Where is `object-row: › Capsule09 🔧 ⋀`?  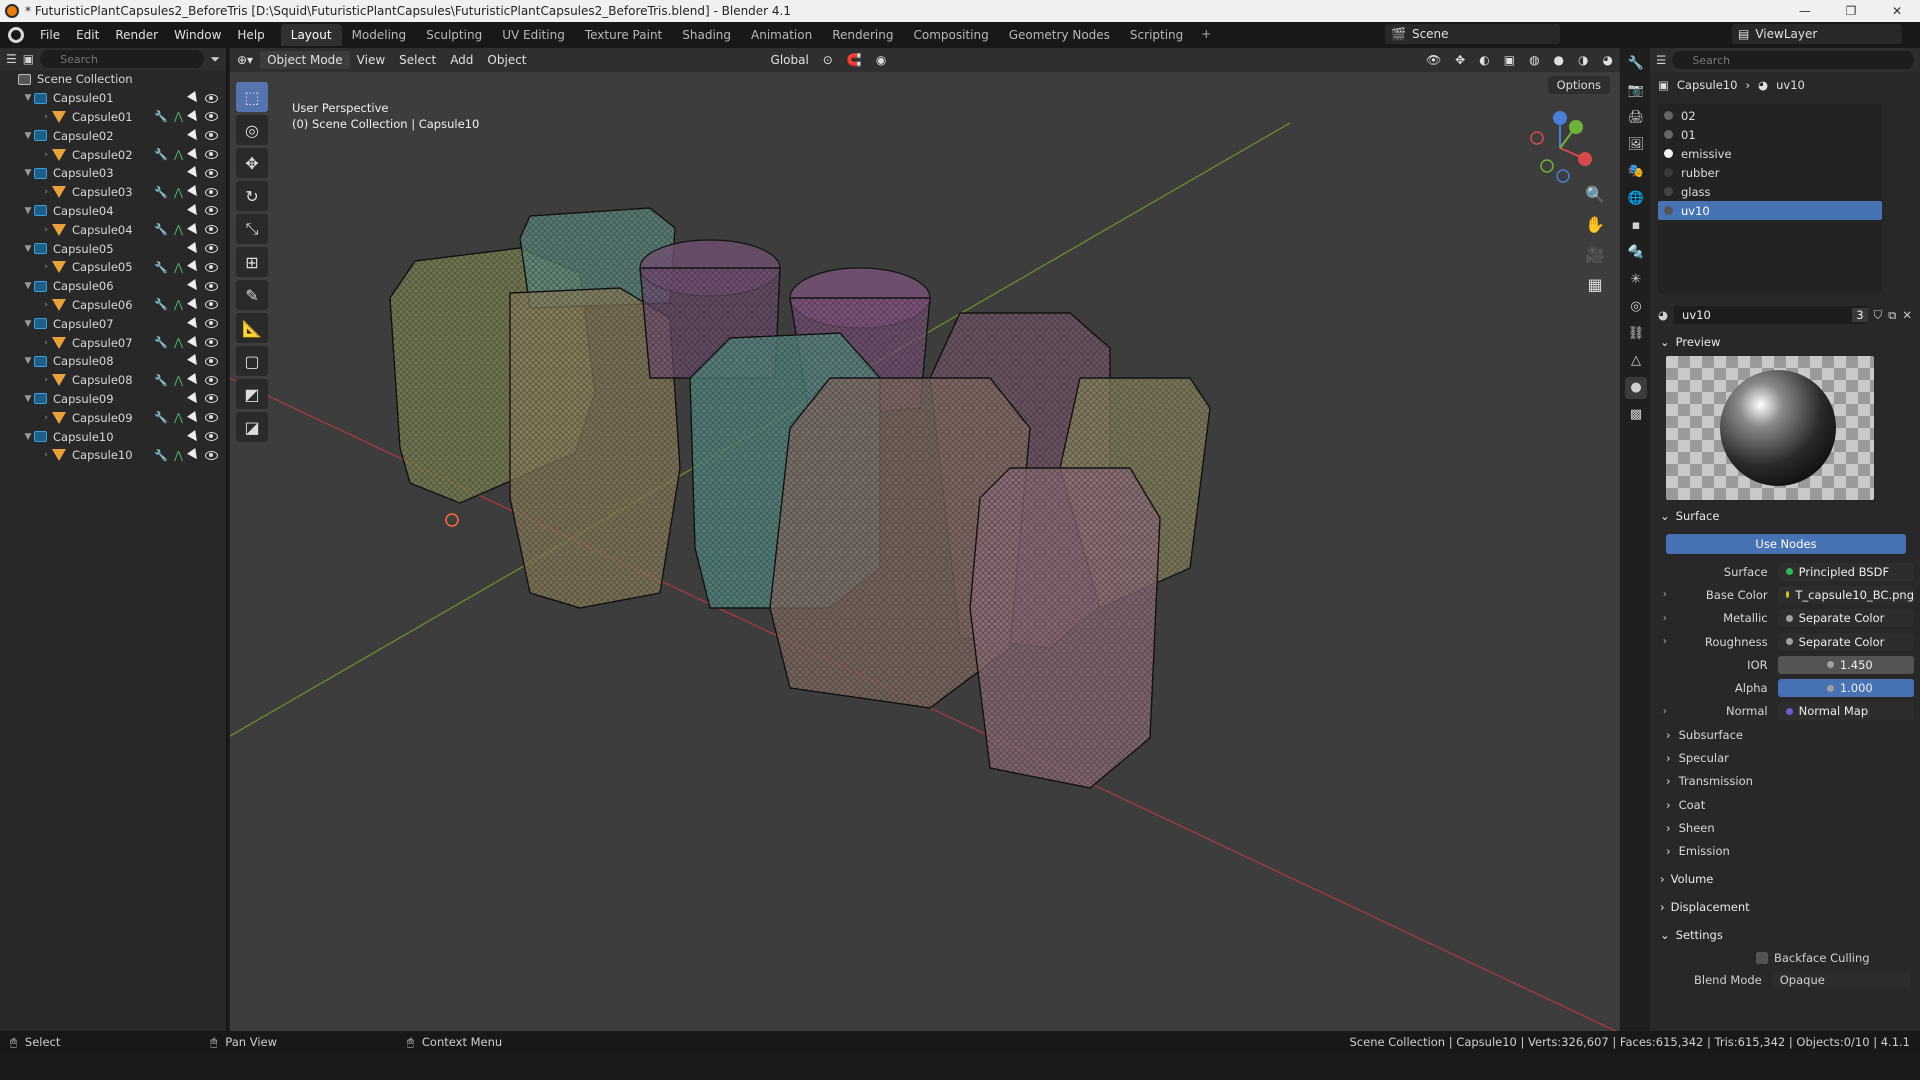 object-row: › Capsule09 🔧 ⋀ is located at coordinates (113, 417).